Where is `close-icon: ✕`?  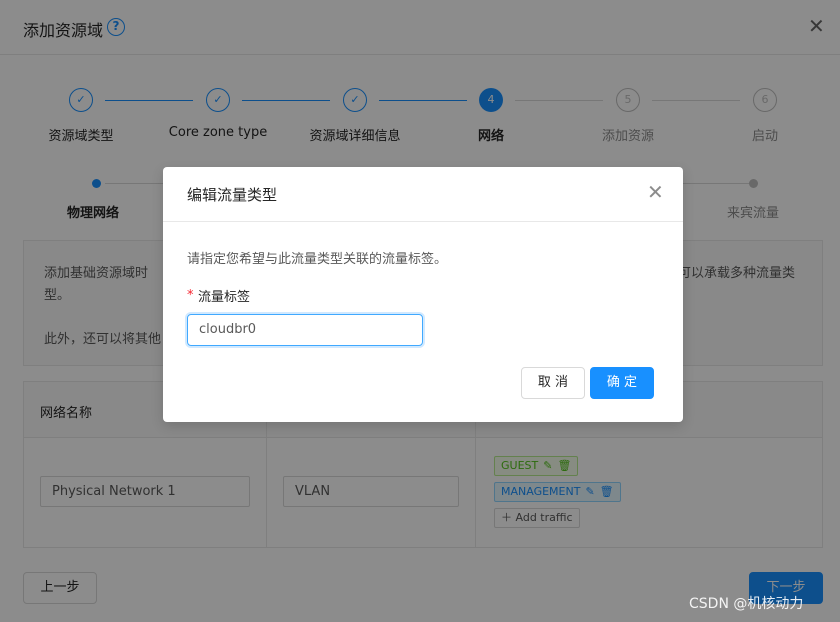 close-icon: ✕ is located at coordinates (655, 192).